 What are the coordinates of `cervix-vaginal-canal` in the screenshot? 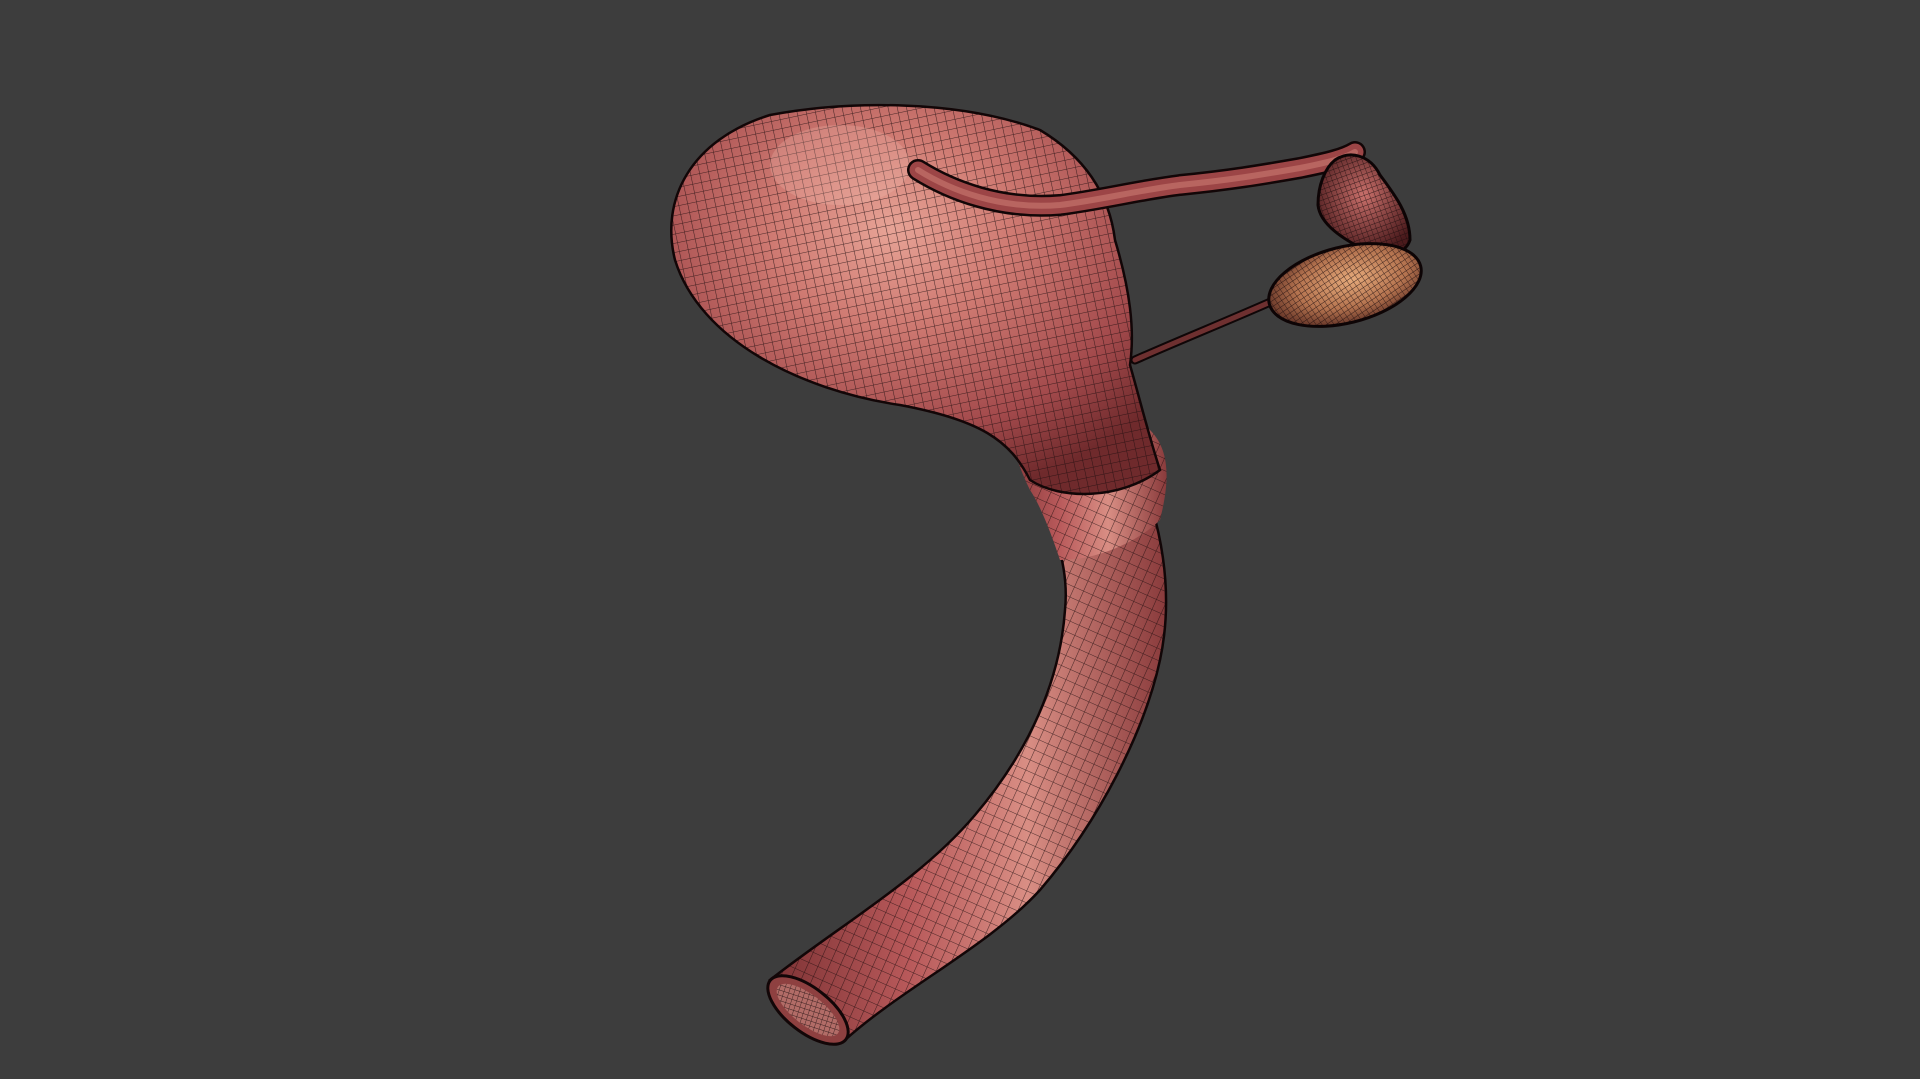 It's located at (967, 757).